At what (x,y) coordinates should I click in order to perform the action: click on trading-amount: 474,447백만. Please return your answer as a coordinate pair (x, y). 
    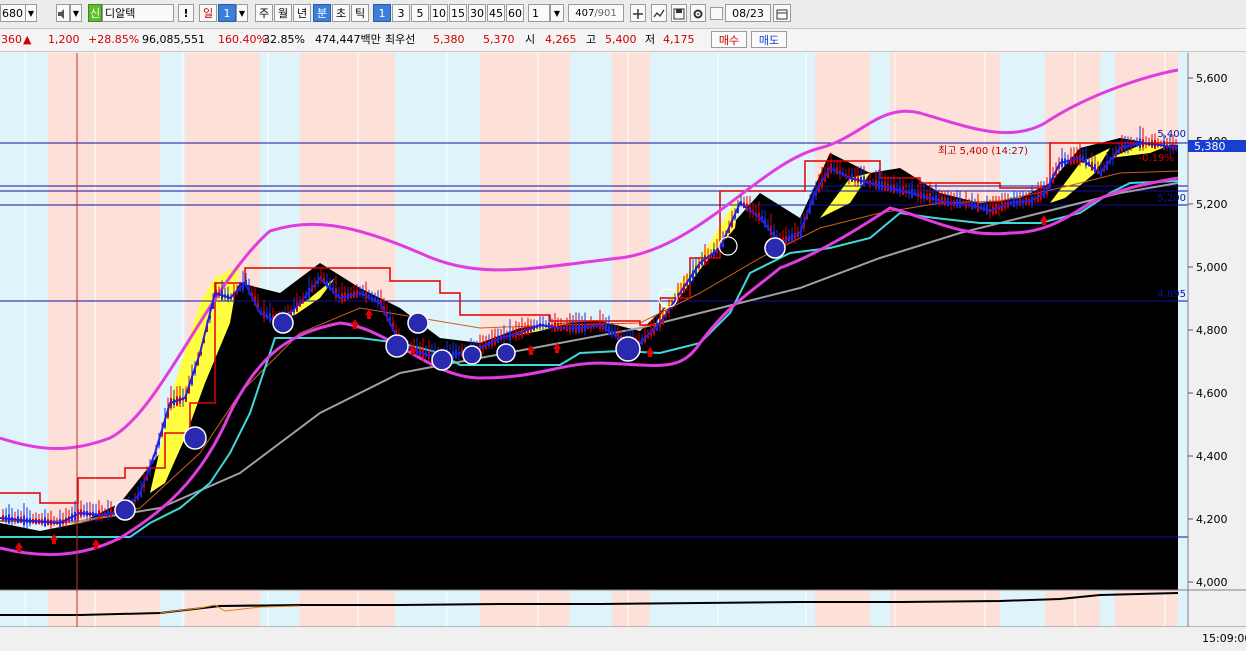
    Looking at the image, I should click on (348, 39).